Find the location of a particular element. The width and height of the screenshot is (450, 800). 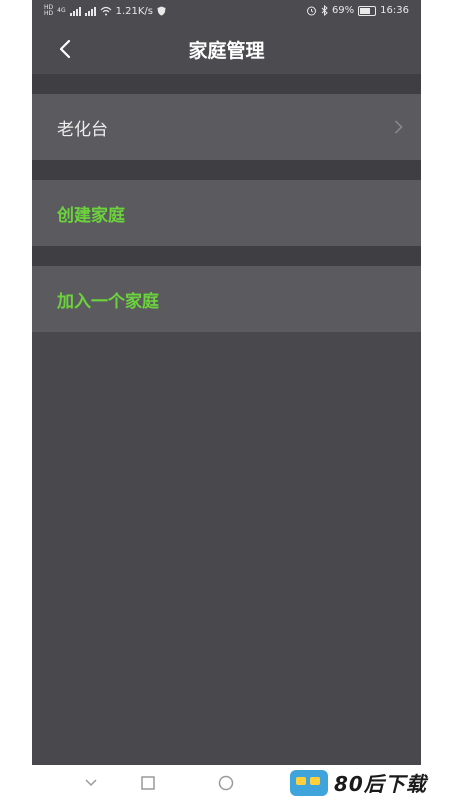

clock: 16:36 is located at coordinates (394, 10).